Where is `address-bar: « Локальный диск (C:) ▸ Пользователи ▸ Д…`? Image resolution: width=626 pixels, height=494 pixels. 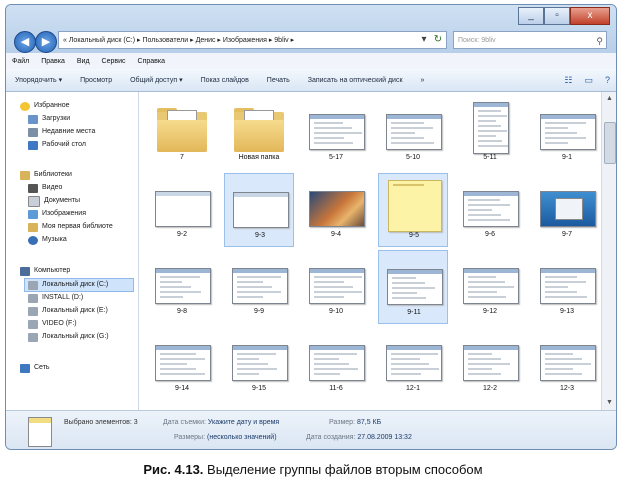
address-bar: « Локальный диск (C:) ▸ Пользователи ▸ Д… is located at coordinates (252, 40).